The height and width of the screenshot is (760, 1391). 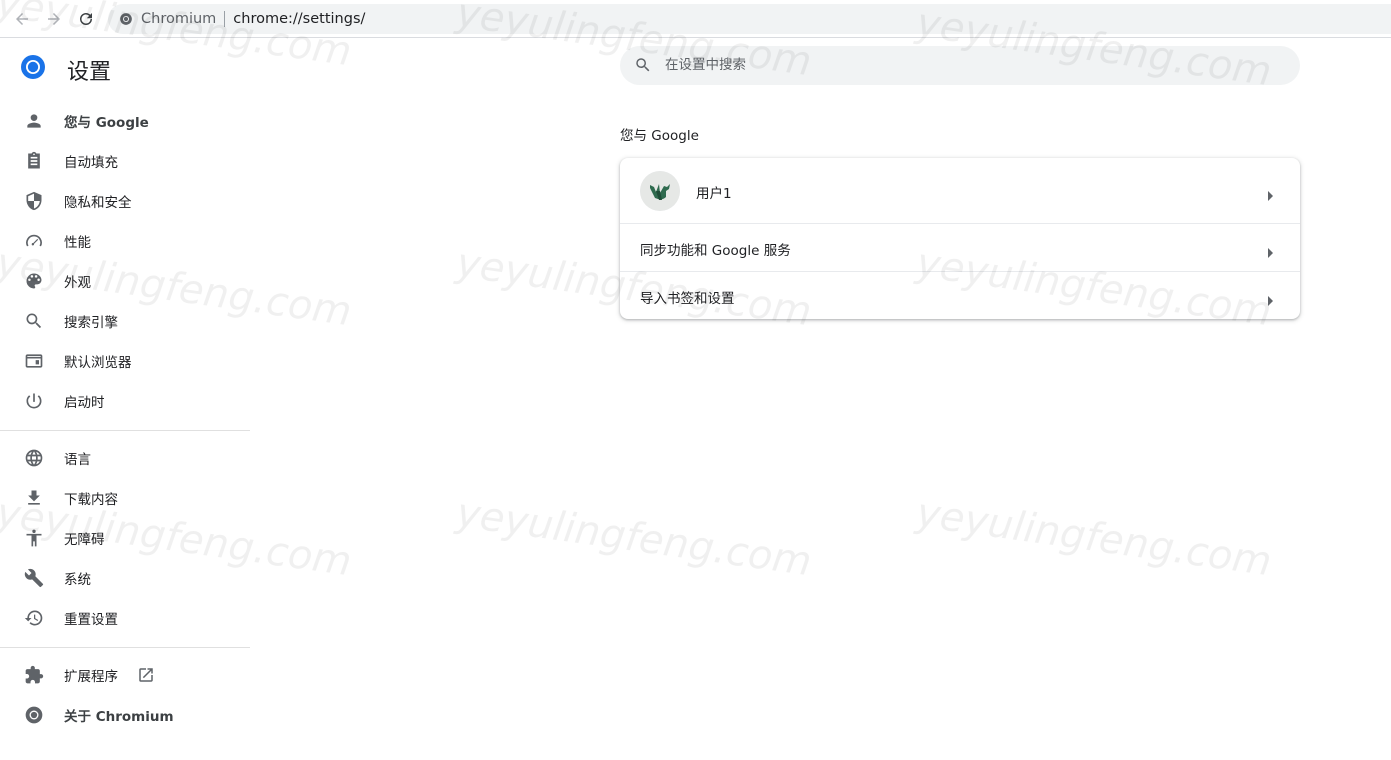 I want to click on sidebar-item-label: 自动填充, so click(x=91, y=163).